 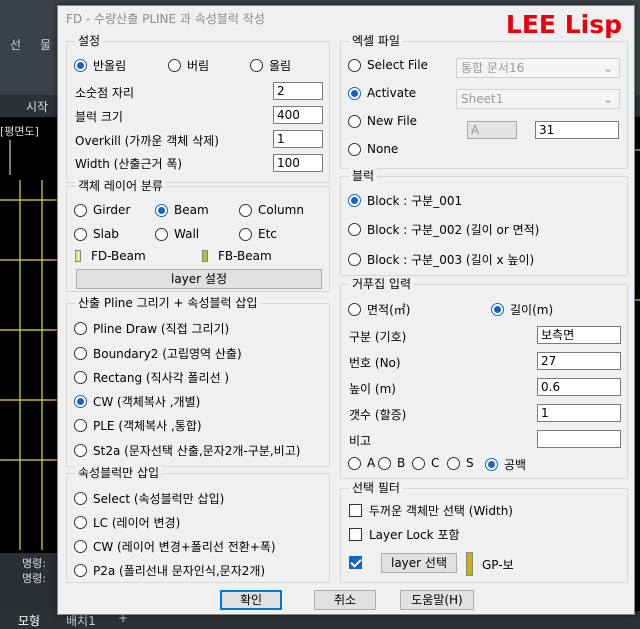 I want to click on ok-button: 확인, so click(x=251, y=600).